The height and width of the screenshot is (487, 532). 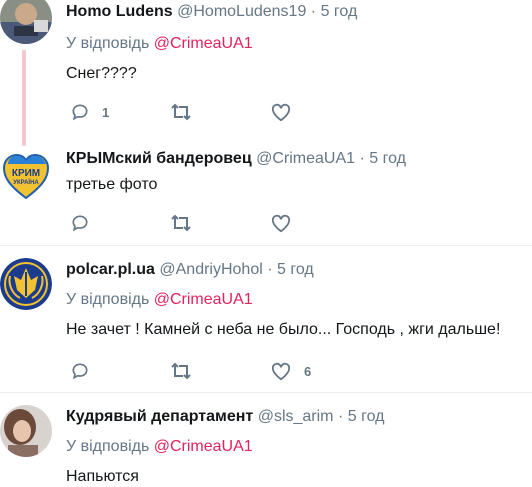 What do you see at coordinates (101, 73) in the screenshot?
I see `tweet-text: Снег????` at bounding box center [101, 73].